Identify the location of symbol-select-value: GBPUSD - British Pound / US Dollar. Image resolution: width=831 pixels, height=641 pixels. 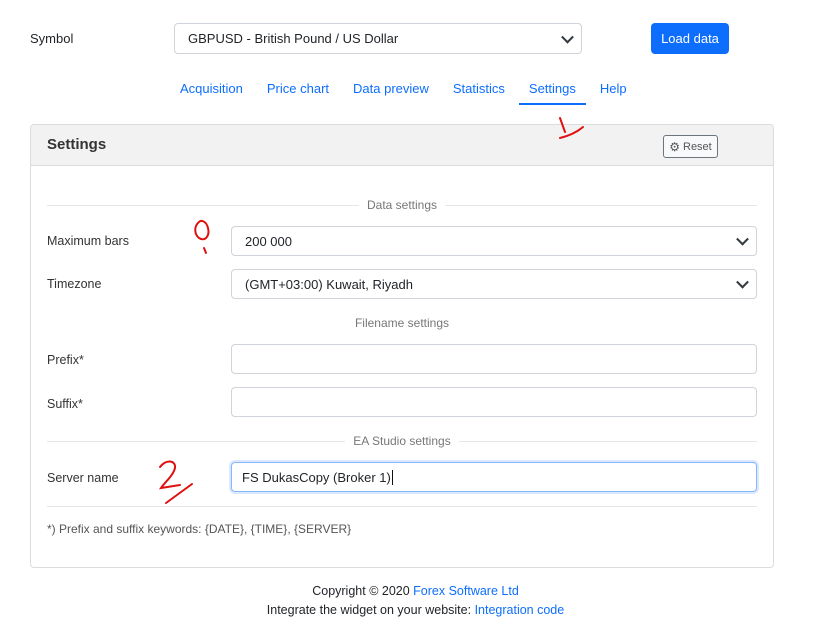
(293, 38).